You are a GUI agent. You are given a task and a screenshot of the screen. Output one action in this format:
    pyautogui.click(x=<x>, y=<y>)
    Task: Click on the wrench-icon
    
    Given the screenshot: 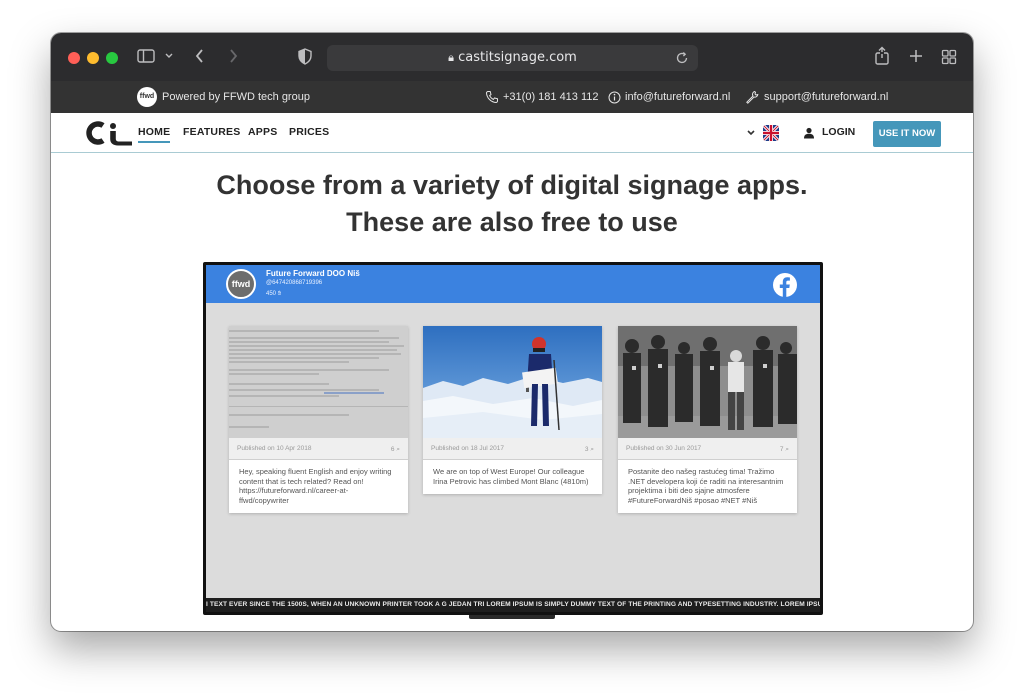 What is the action you would take?
    pyautogui.click(x=752, y=97)
    